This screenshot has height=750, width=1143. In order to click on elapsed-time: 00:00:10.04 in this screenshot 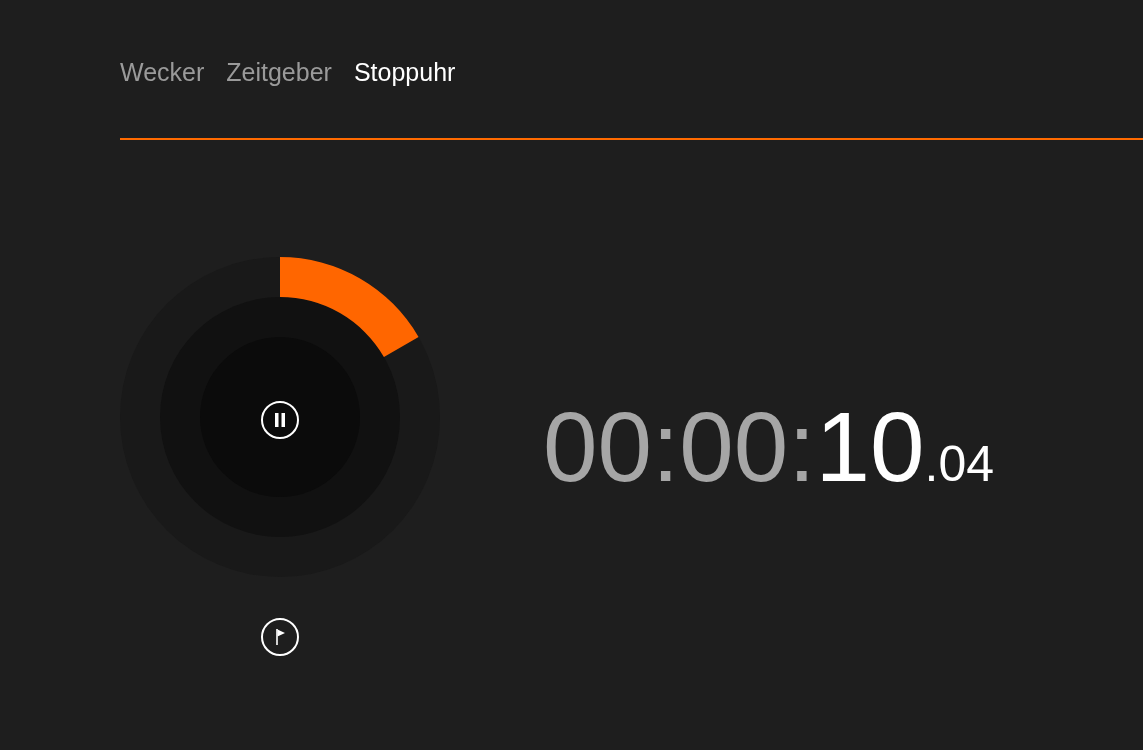, I will do `click(768, 447)`.